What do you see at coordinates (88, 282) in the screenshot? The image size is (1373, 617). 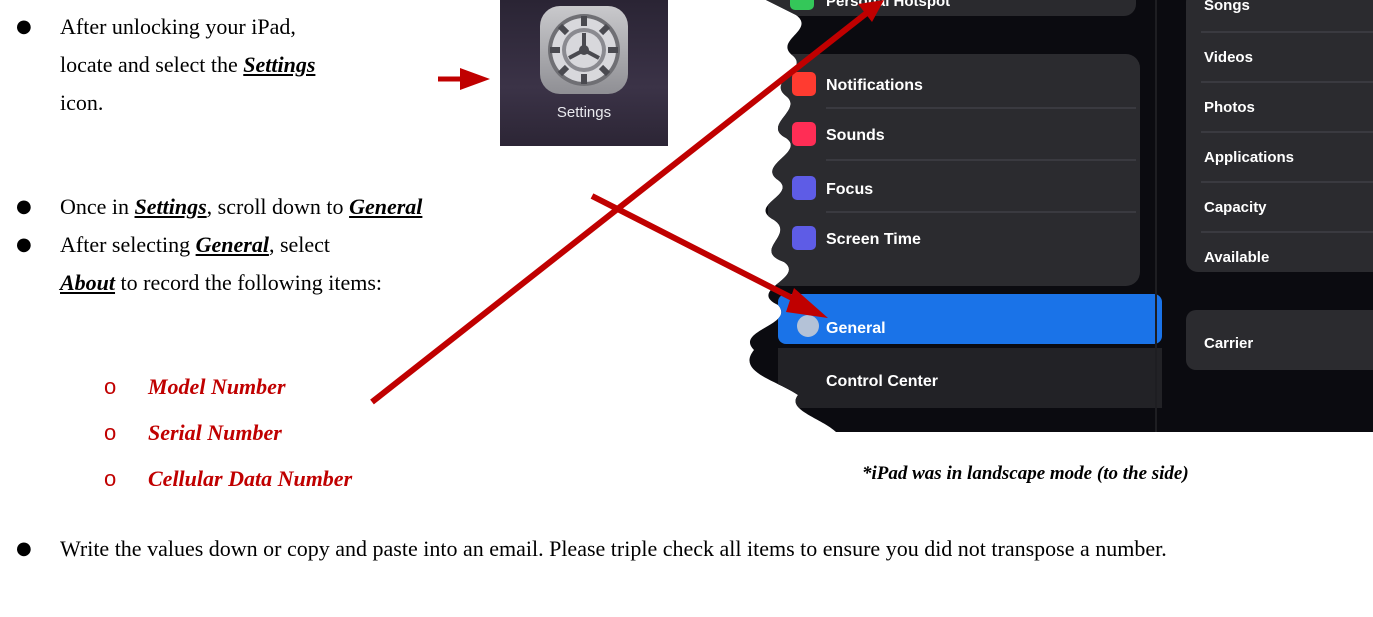 I see `about-emphasis: About` at bounding box center [88, 282].